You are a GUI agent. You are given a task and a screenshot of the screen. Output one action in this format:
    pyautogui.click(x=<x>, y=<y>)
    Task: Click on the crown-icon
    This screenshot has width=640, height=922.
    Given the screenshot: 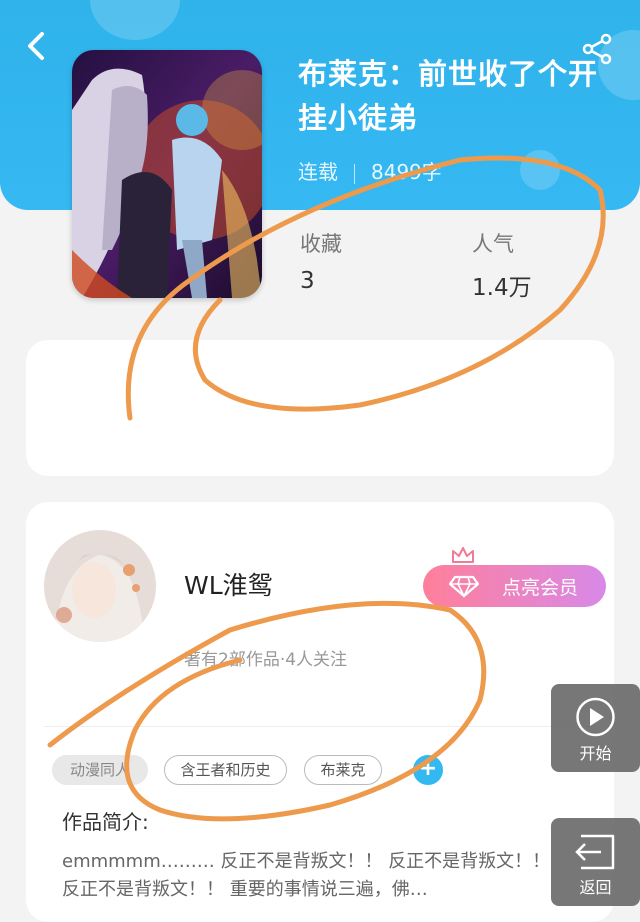 What is the action you would take?
    pyautogui.click(x=463, y=555)
    